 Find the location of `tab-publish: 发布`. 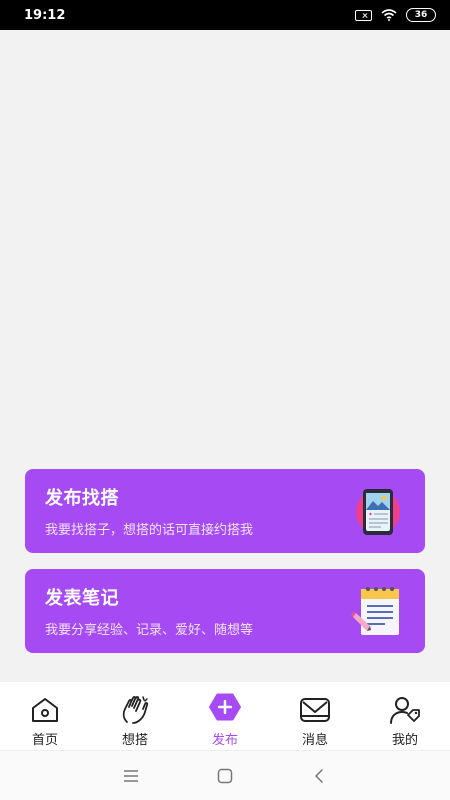

tab-publish: 发布 is located at coordinates (225, 720).